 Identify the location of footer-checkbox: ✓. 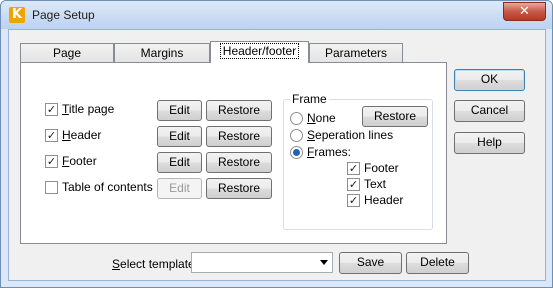
(51, 161).